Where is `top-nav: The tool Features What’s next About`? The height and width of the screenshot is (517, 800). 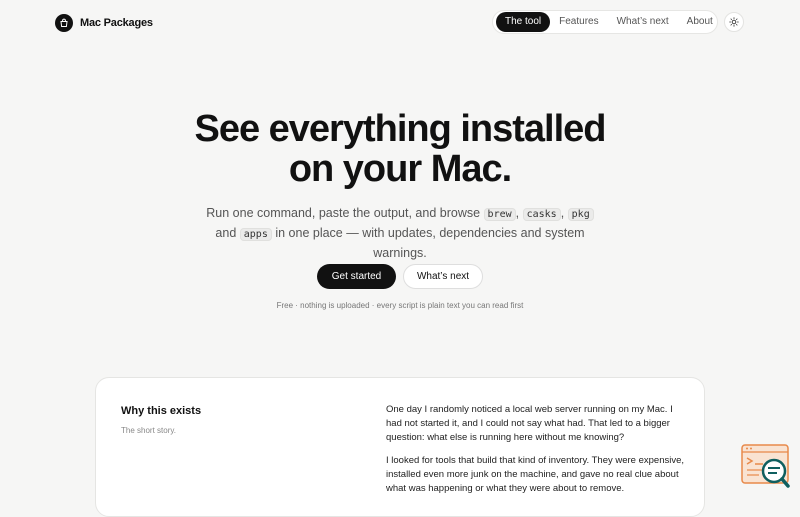
top-nav: The tool Features What’s next About is located at coordinates (605, 22).